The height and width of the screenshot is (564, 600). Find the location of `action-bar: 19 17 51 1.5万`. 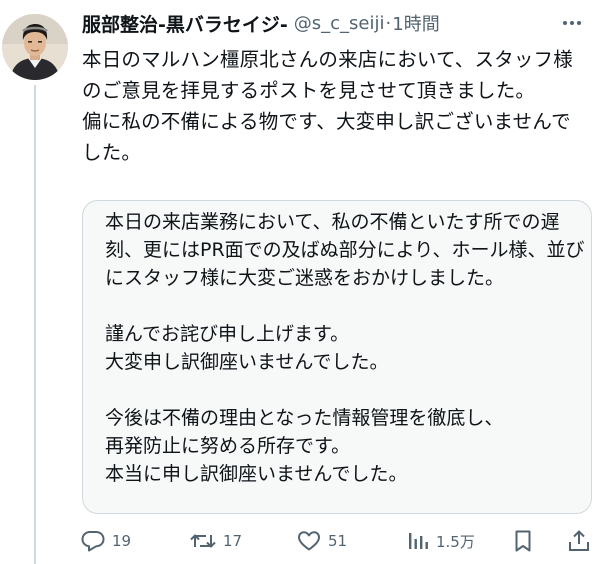

action-bar: 19 17 51 1.5万 is located at coordinates (336, 541).